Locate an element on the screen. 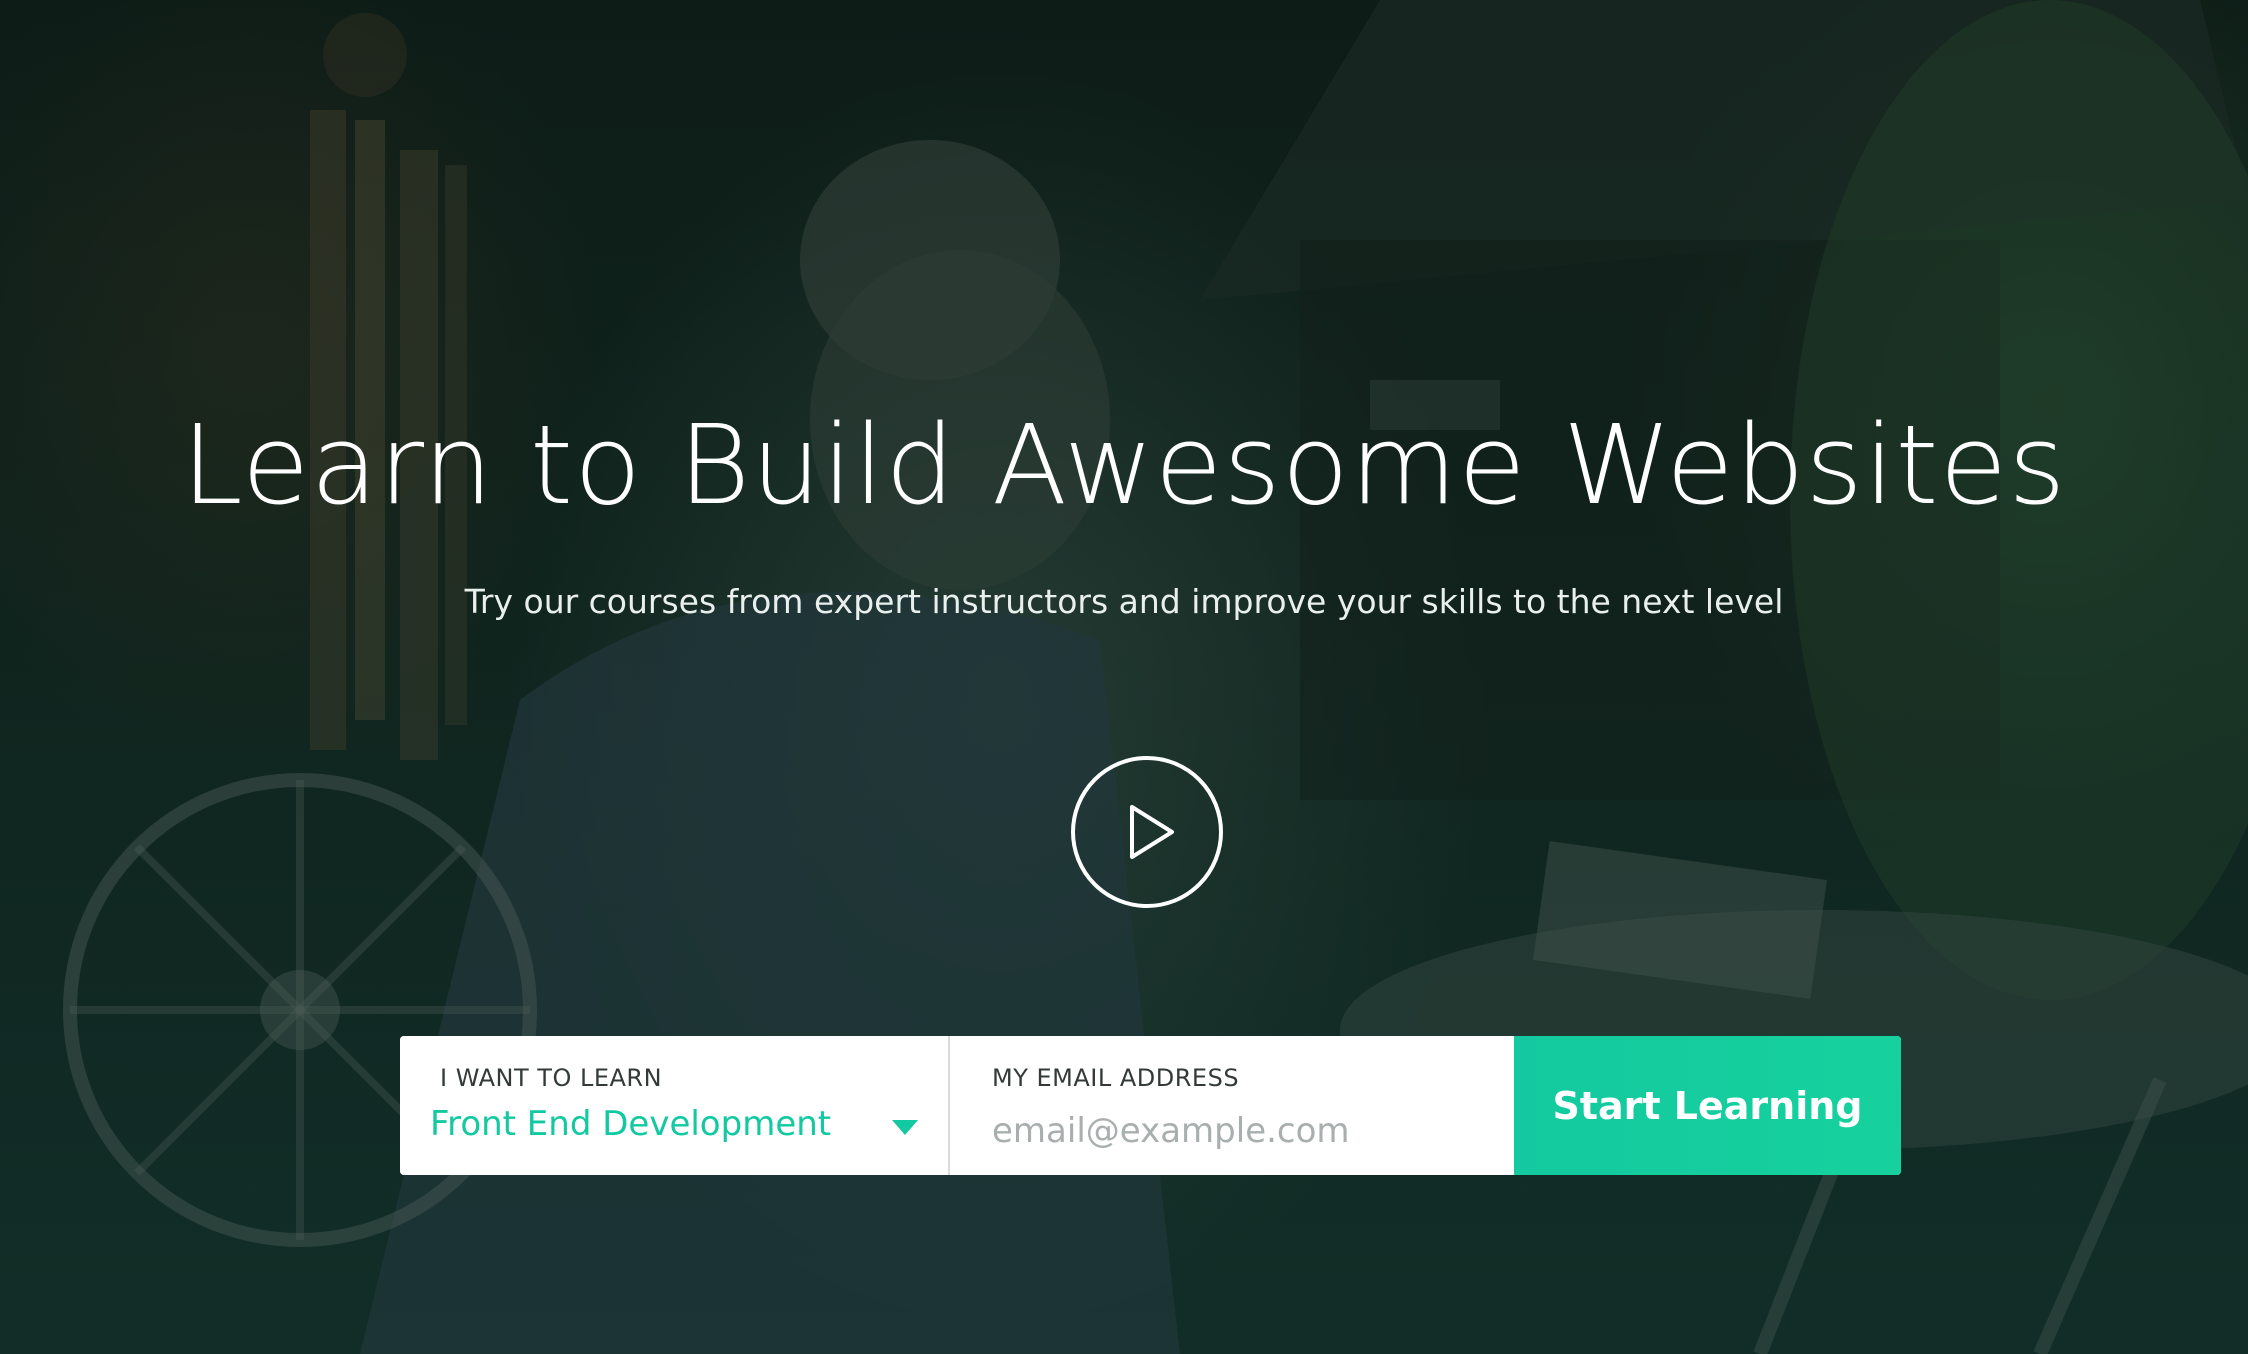  play-video-button is located at coordinates (1147, 832).